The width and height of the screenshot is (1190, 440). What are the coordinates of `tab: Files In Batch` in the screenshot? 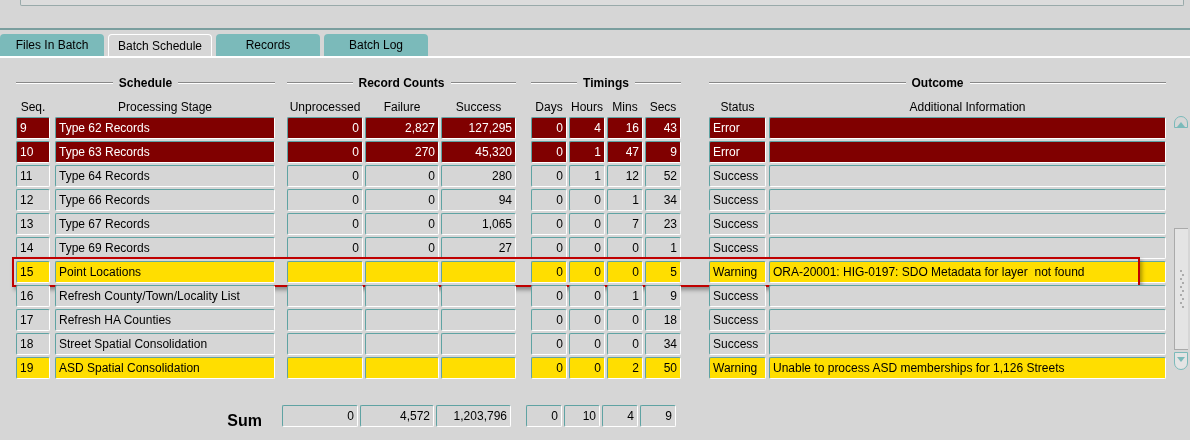 It's located at (52, 45).